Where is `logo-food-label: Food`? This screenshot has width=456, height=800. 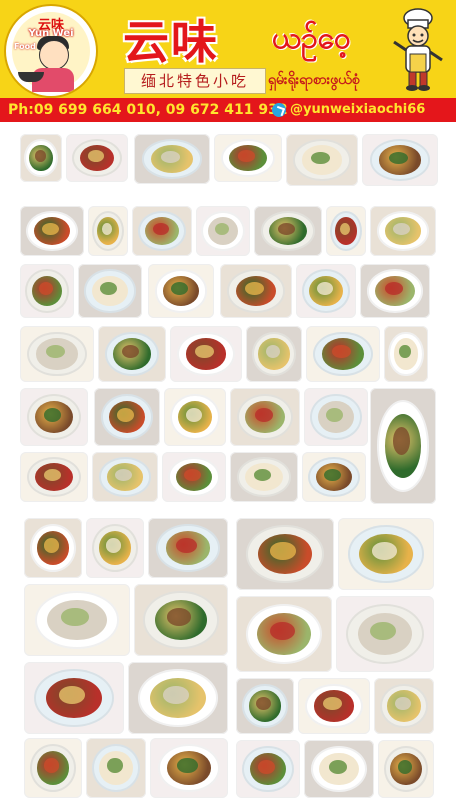
logo-food-label: Food is located at coordinates (25, 46).